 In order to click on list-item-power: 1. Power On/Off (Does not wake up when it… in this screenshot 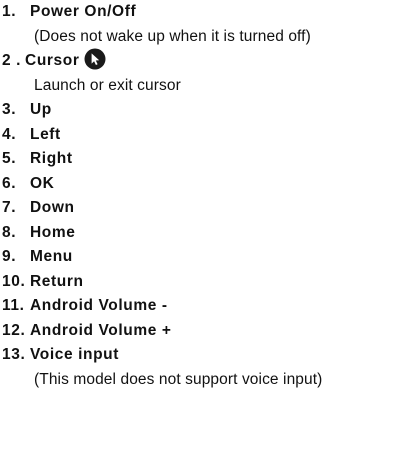, I will do `click(207, 24)`.